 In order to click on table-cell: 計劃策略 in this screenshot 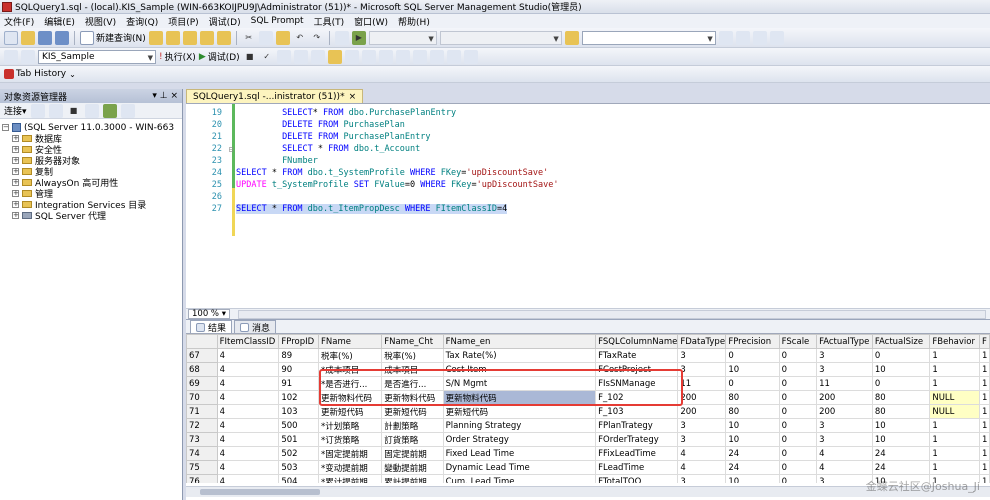, I will do `click(412, 425)`.